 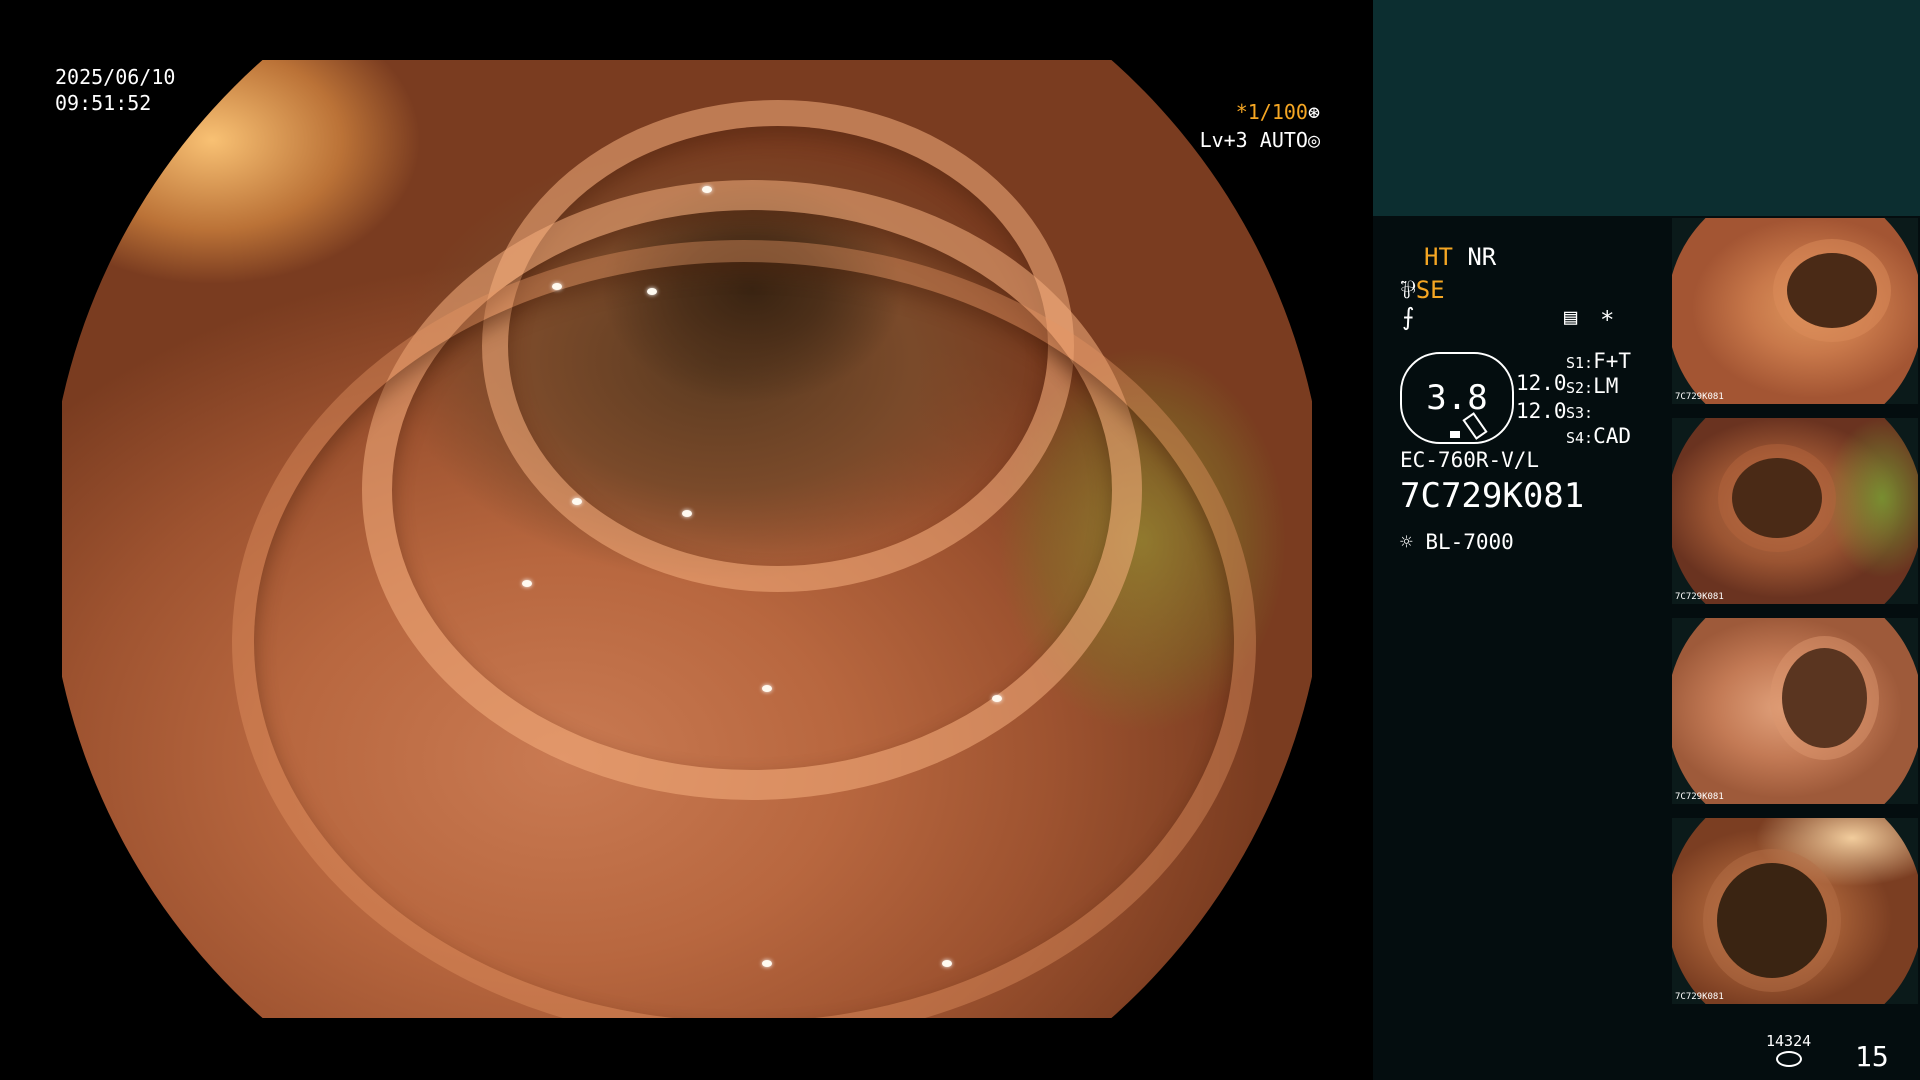 I want to click on light-source: ☼ BL-7000, so click(x=1457, y=542).